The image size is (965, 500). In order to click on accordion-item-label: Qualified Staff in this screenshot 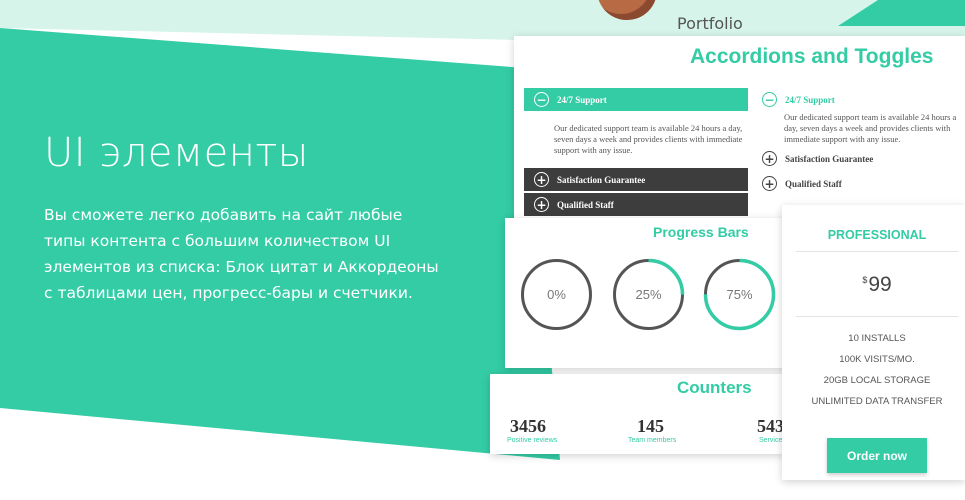, I will do `click(585, 204)`.